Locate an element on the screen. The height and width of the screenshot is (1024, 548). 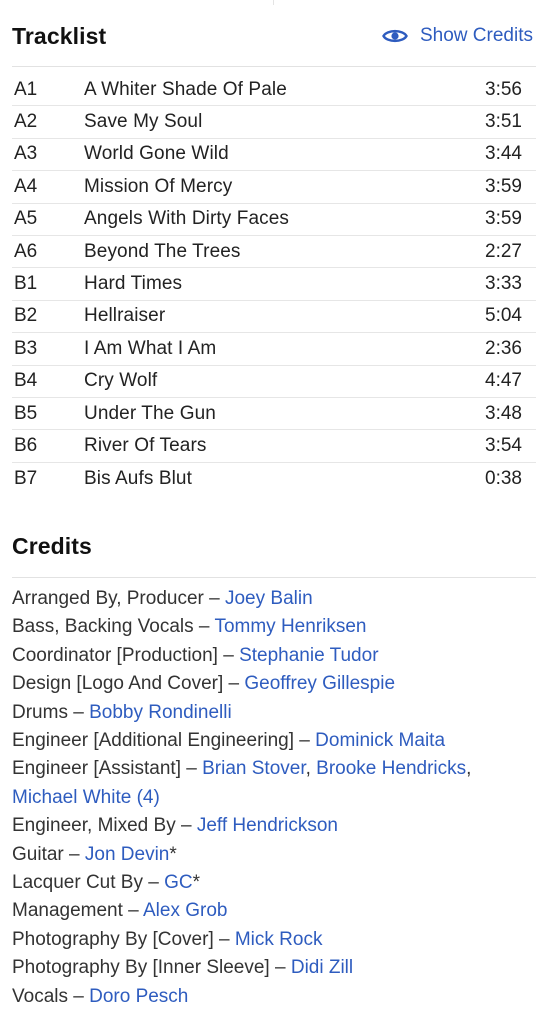
track-row: A3 World Gone Wild 3:44 is located at coordinates (274, 155).